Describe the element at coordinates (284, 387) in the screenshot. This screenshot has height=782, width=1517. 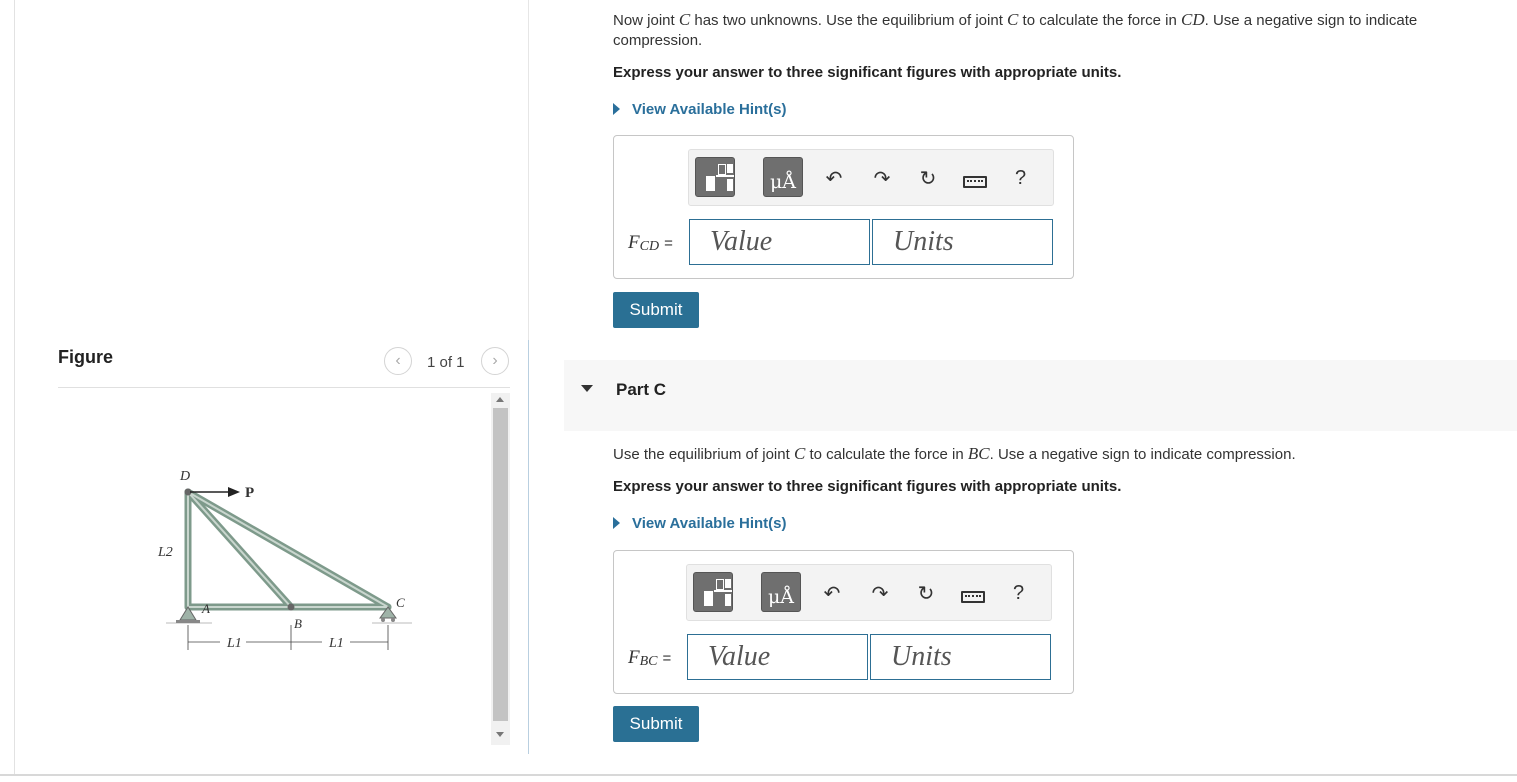
I see `figure-rule` at that location.